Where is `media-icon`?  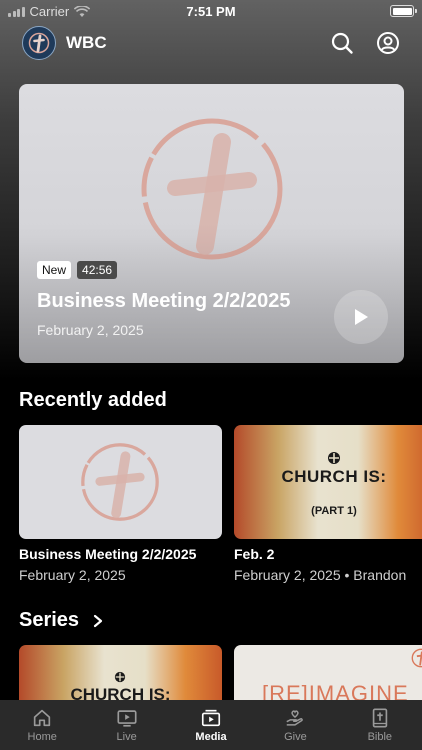 media-icon is located at coordinates (211, 718).